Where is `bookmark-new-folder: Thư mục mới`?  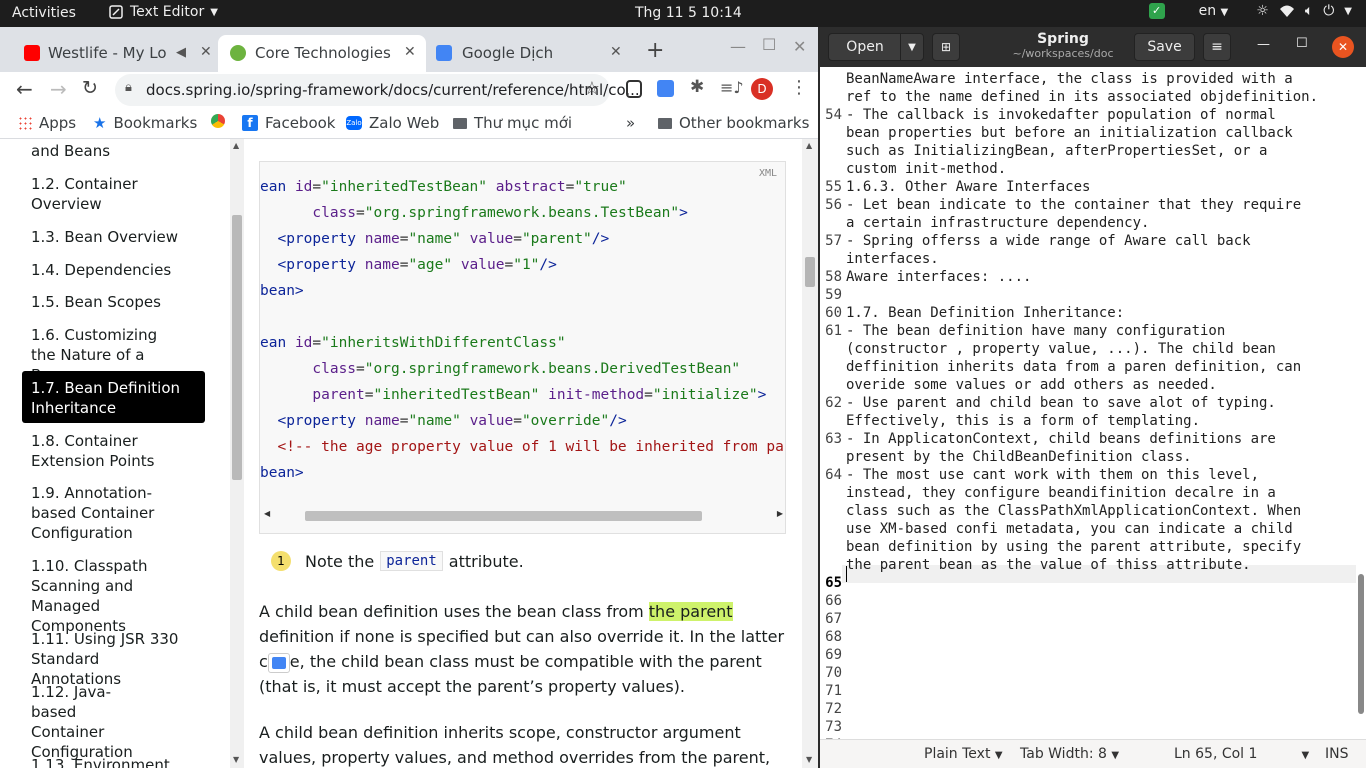 bookmark-new-folder: Thư mục mới is located at coordinates (512, 123).